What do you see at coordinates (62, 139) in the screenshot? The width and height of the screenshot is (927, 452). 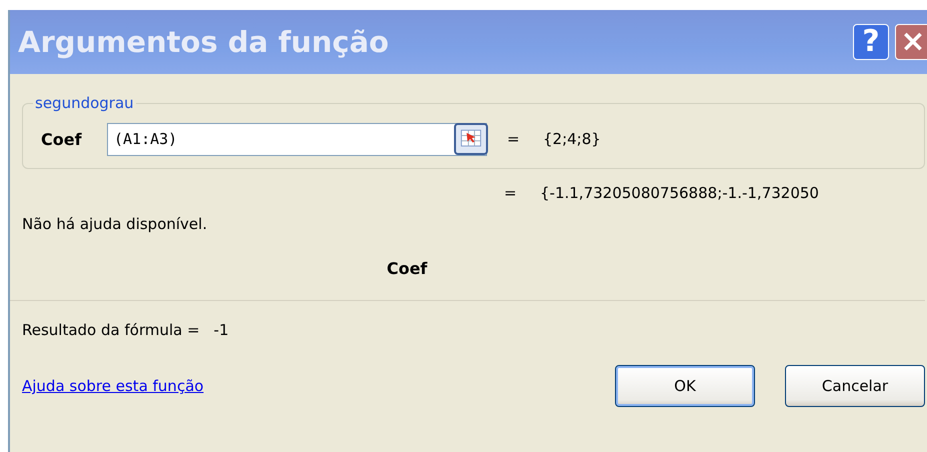 I see `argument-label: Coef` at bounding box center [62, 139].